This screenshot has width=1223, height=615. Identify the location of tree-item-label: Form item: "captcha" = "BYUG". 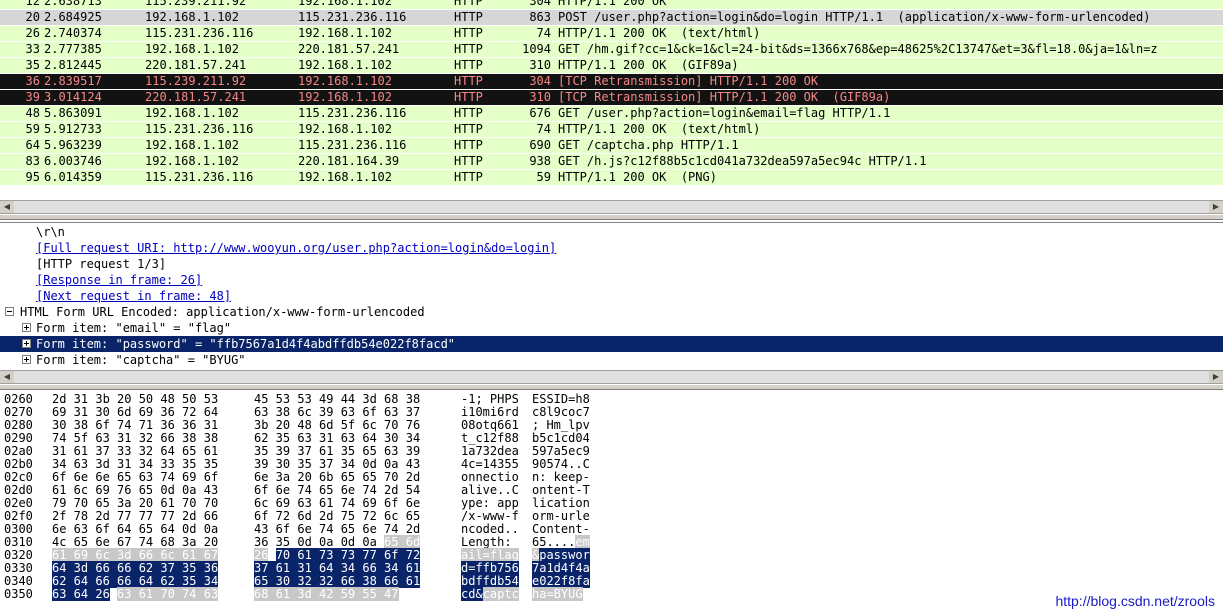
(141, 360).